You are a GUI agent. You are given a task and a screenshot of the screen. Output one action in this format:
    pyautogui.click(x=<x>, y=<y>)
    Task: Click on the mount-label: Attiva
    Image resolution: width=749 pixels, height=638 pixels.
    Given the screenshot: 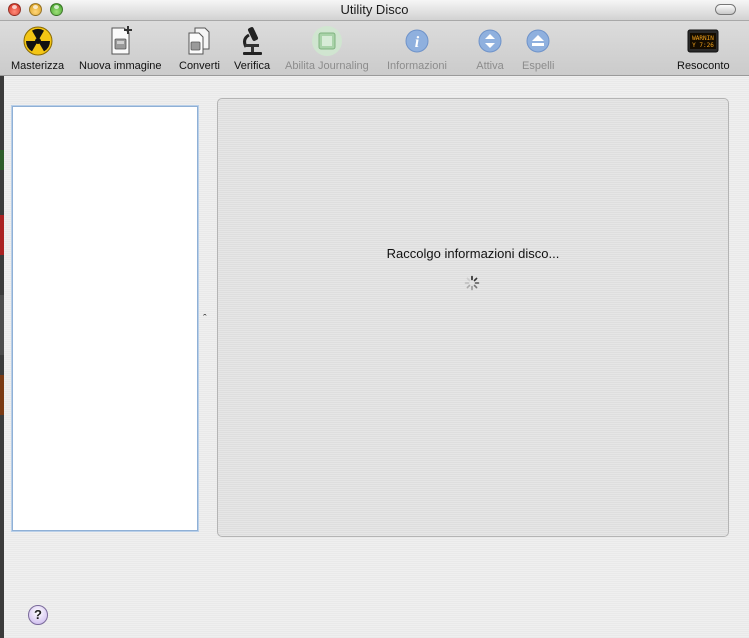 What is the action you would take?
    pyautogui.click(x=490, y=66)
    